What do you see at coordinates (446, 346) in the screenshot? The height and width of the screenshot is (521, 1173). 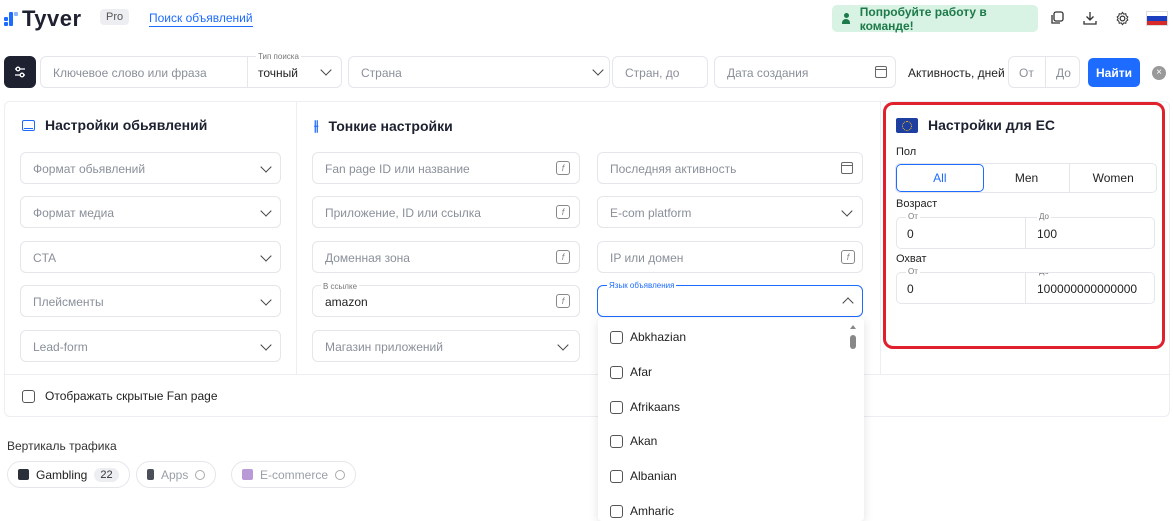 I see `app-store-select: Магазин приложений` at bounding box center [446, 346].